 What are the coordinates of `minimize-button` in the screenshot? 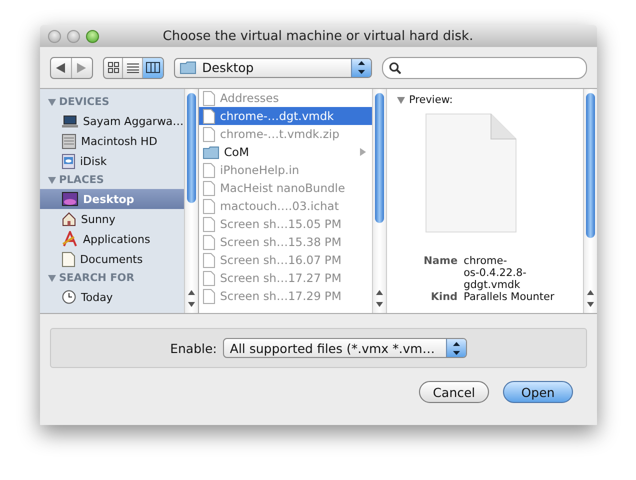 It's located at (73, 36).